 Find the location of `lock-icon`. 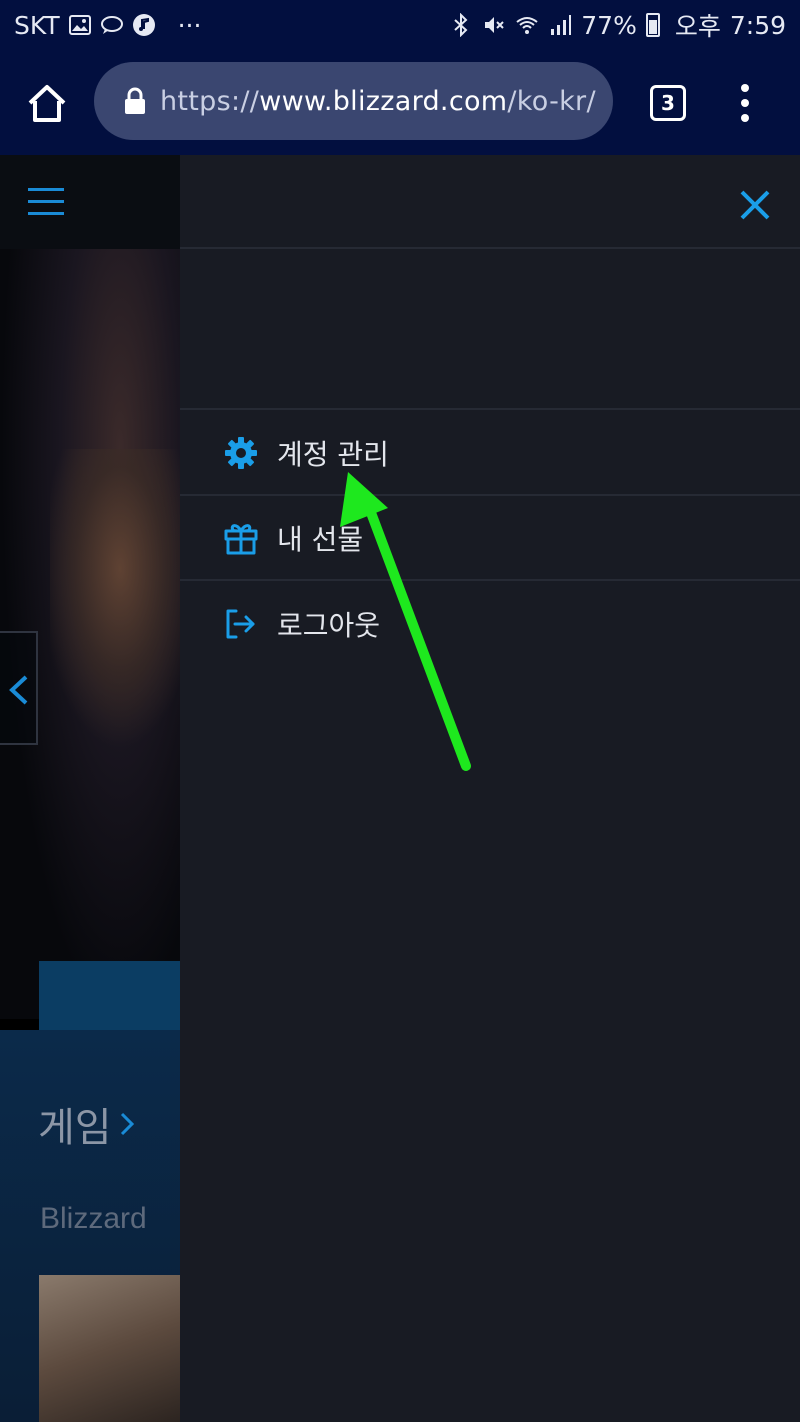

lock-icon is located at coordinates (135, 100).